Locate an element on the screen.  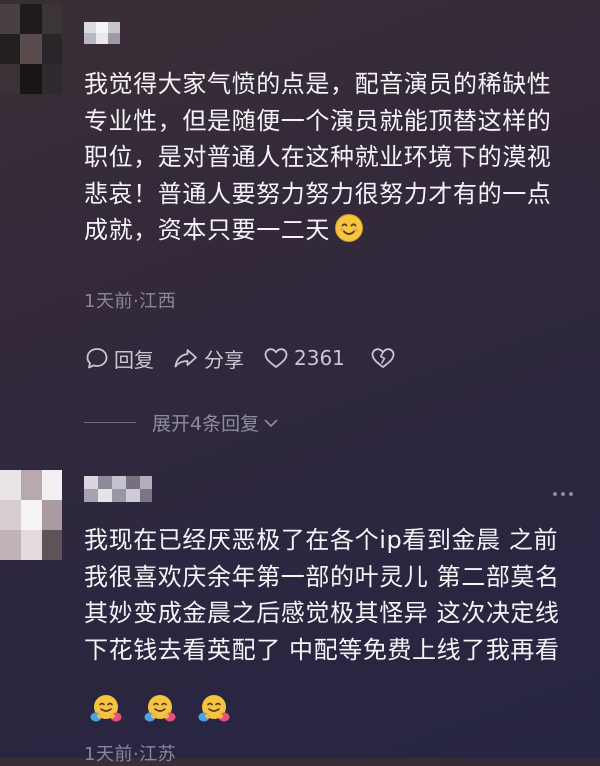
expand-replies-label: 展开4条回复 is located at coordinates (206, 424).